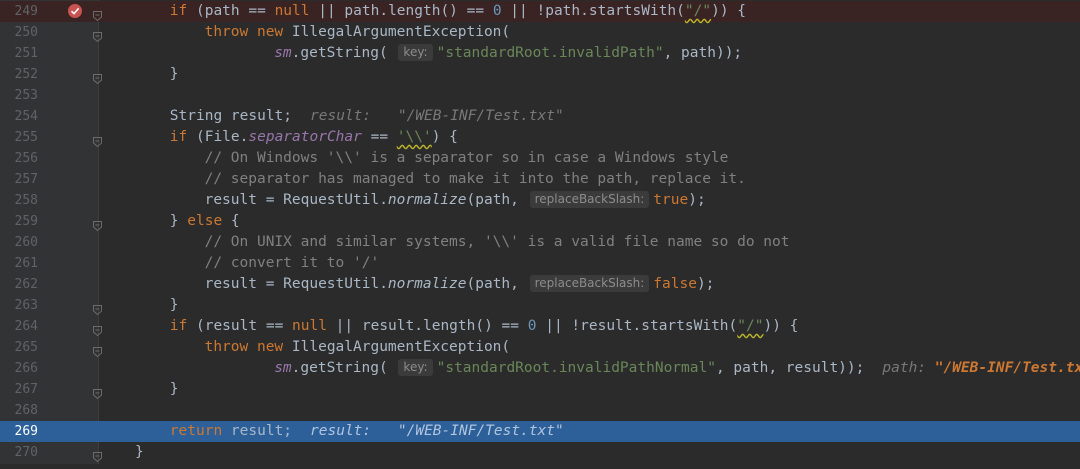 This screenshot has width=1080, height=469. What do you see at coordinates (26, 368) in the screenshot?
I see `line-number: 266` at bounding box center [26, 368].